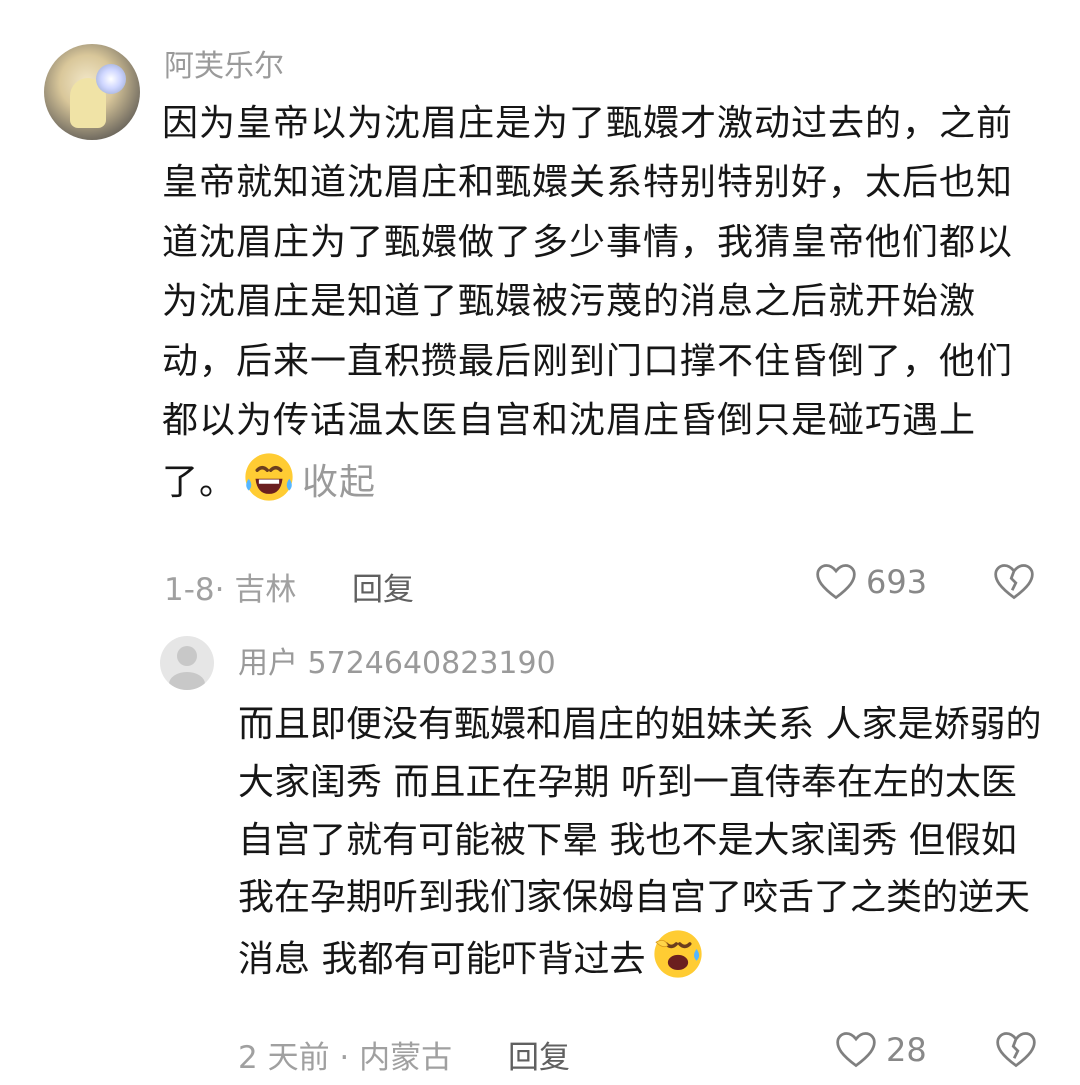  I want to click on reply-like-count: 28, so click(906, 1050).